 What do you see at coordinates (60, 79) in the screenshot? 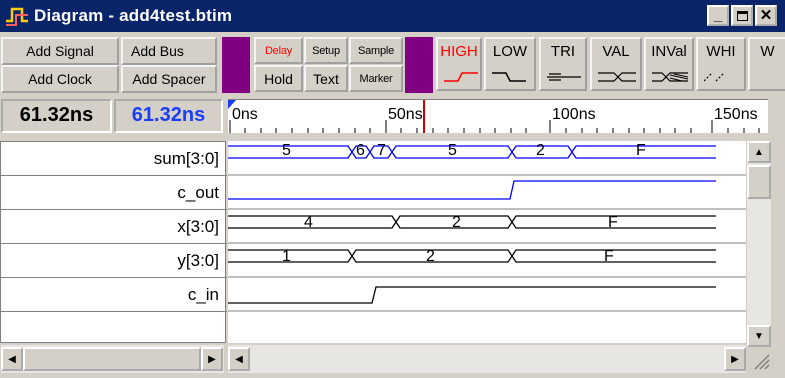
I see `add-clock-button: Add Clock` at bounding box center [60, 79].